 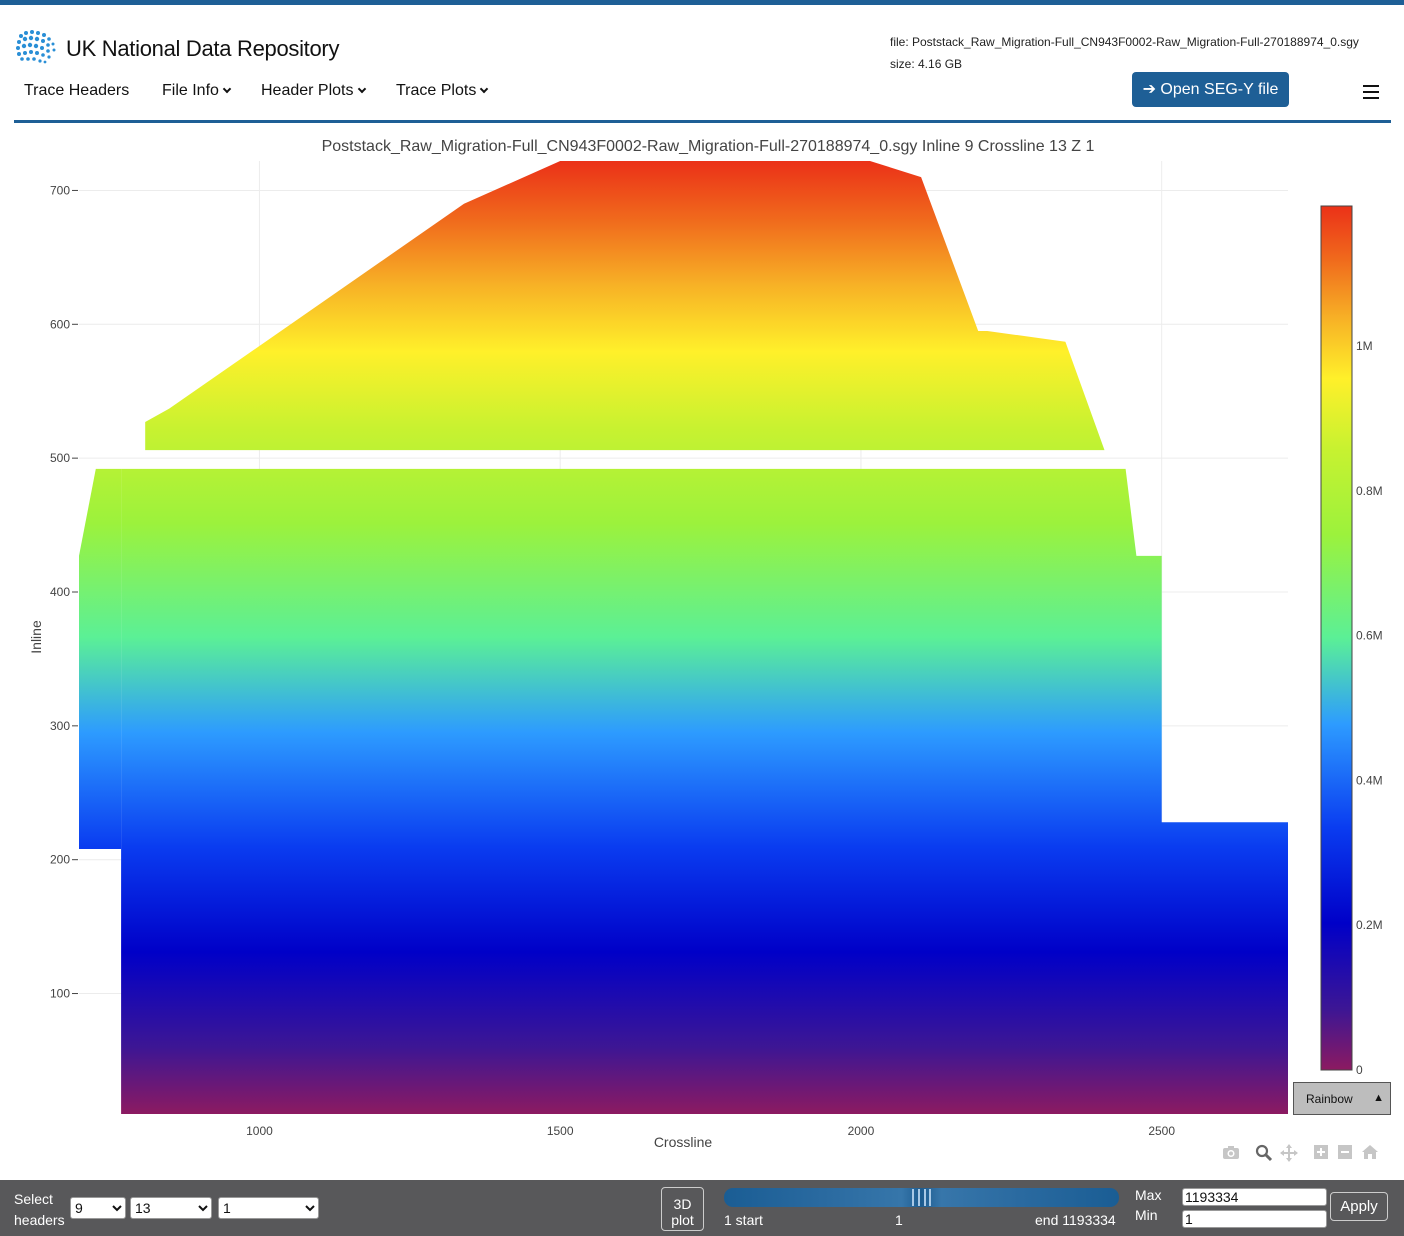 What do you see at coordinates (259, 1131) in the screenshot?
I see `x-tick-label: 1000` at bounding box center [259, 1131].